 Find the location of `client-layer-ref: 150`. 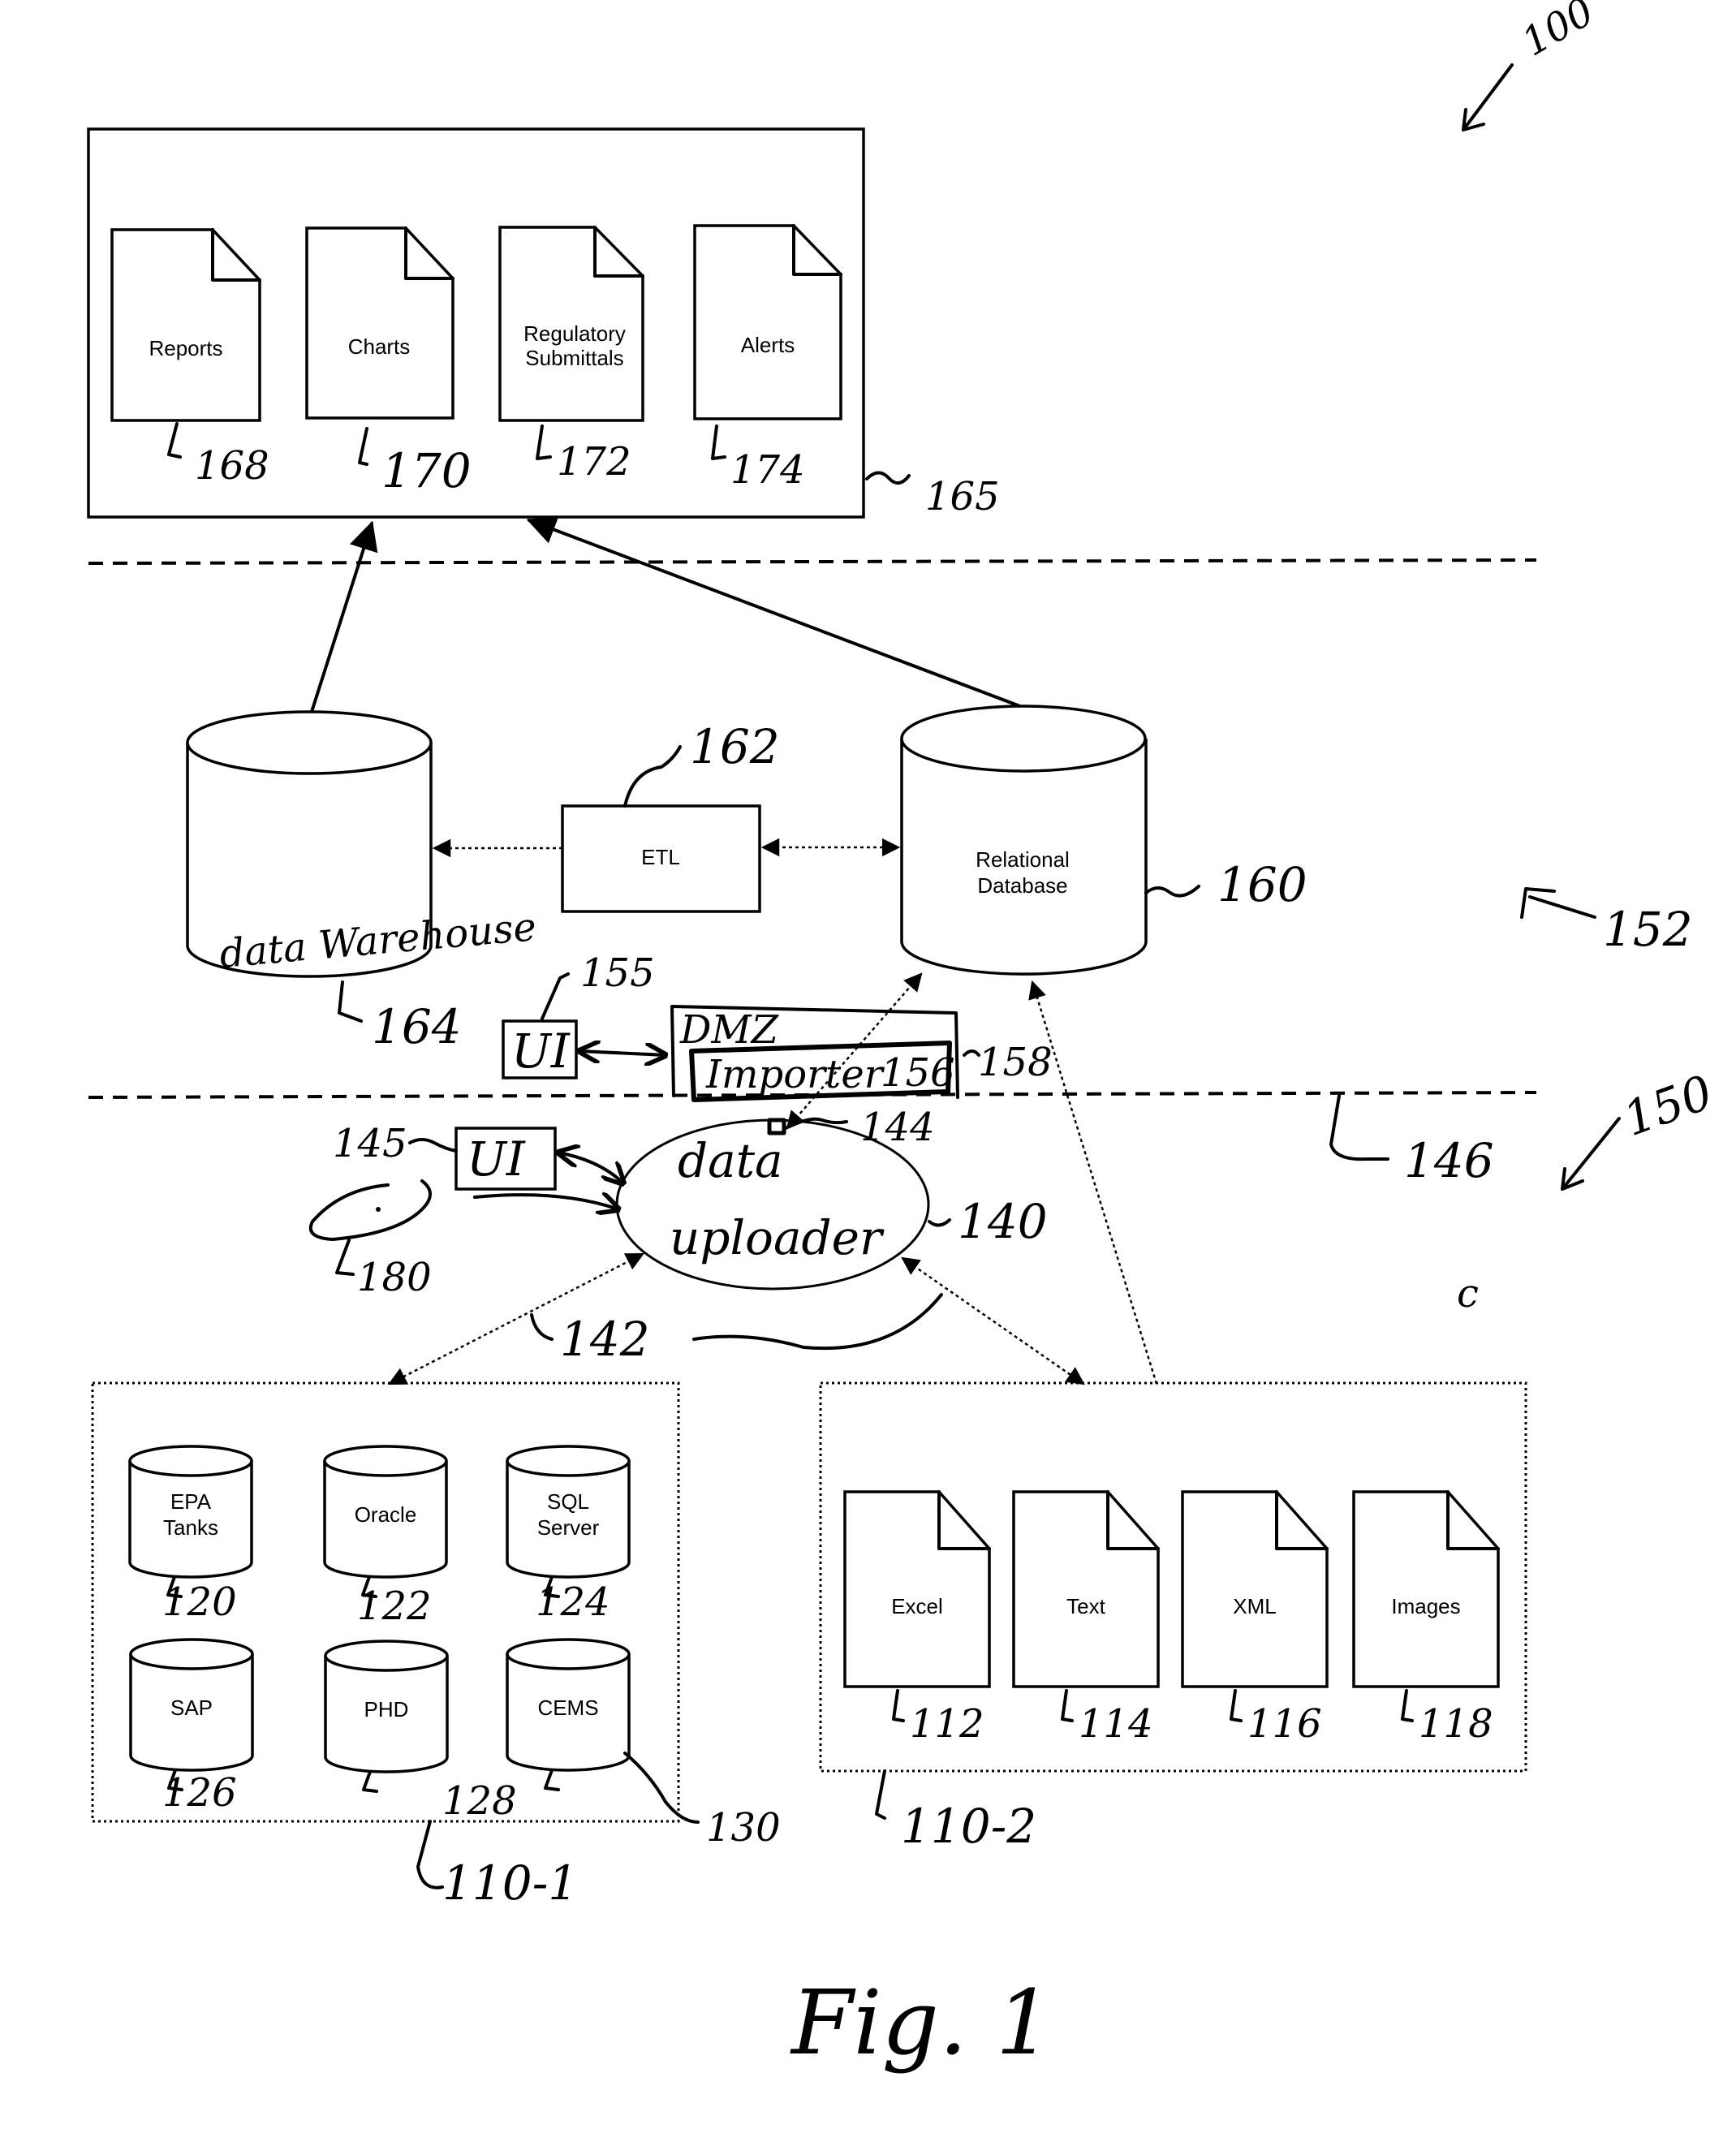

client-layer-ref: 150 is located at coordinates (1669, 1106).